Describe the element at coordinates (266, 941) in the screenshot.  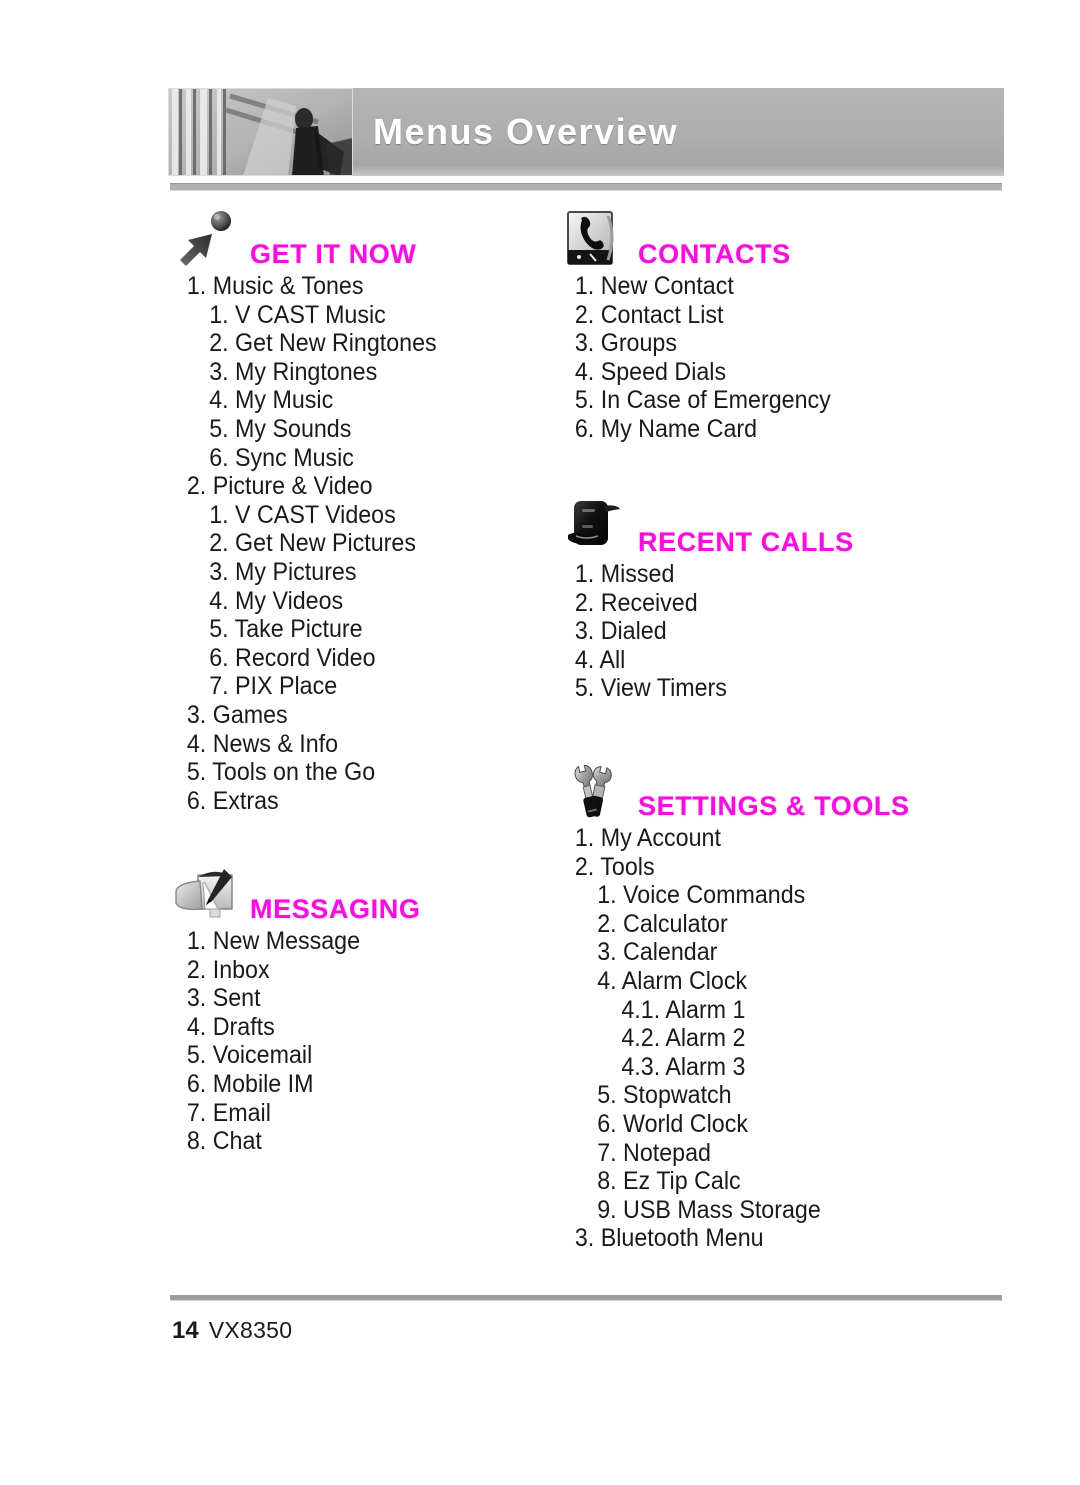
I see `menu-item: 1. New Message` at that location.